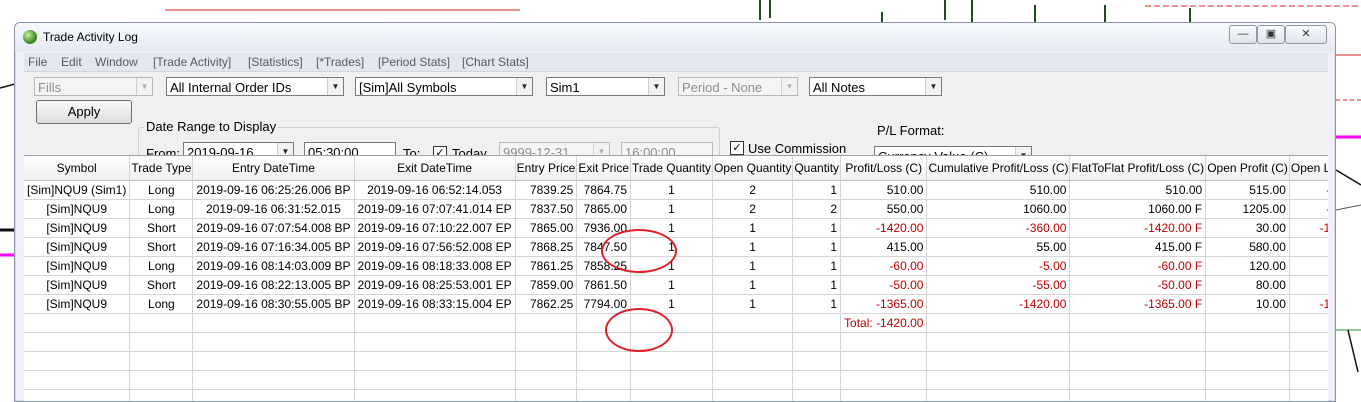 Image resolution: width=1361 pixels, height=402 pixels. I want to click on column-header: FlatToFlat Profit/Loss (C), so click(1138, 168).